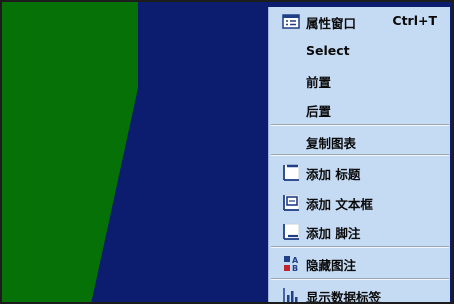 The height and width of the screenshot is (304, 454). Describe the element at coordinates (333, 174) in the screenshot. I see `menu-item-label: 添加 标题` at that location.